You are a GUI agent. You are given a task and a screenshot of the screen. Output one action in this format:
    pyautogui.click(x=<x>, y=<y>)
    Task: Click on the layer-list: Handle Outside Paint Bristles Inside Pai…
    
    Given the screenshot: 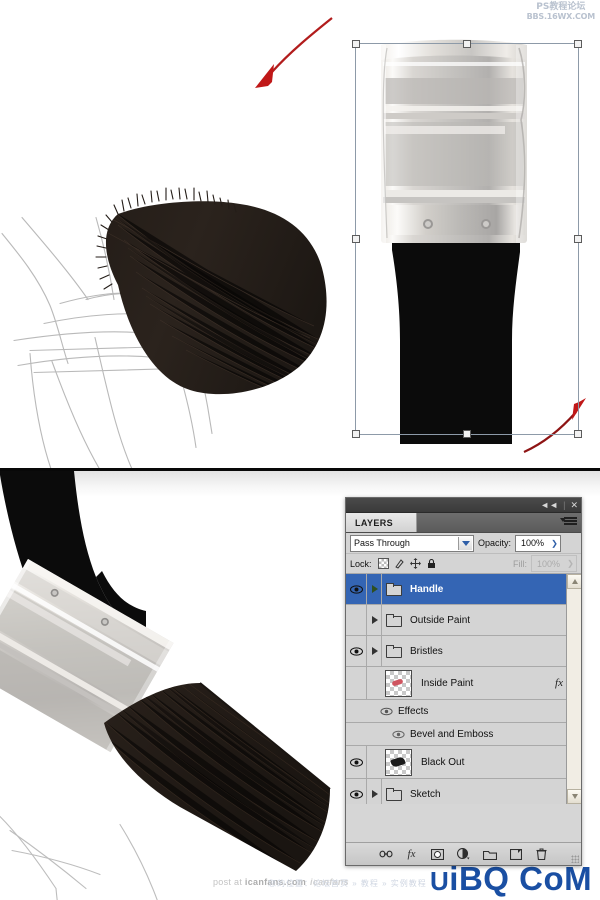 What is the action you would take?
    pyautogui.click(x=463, y=689)
    